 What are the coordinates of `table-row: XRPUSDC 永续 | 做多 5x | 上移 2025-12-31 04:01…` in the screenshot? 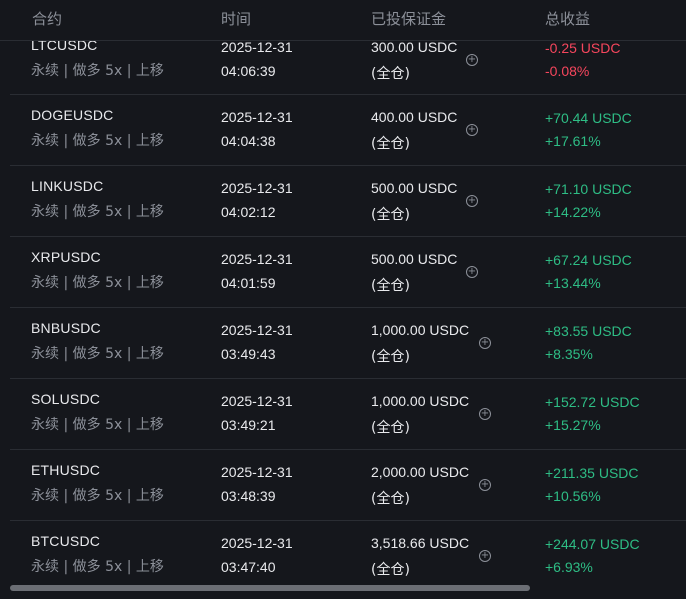 It's located at (348, 272).